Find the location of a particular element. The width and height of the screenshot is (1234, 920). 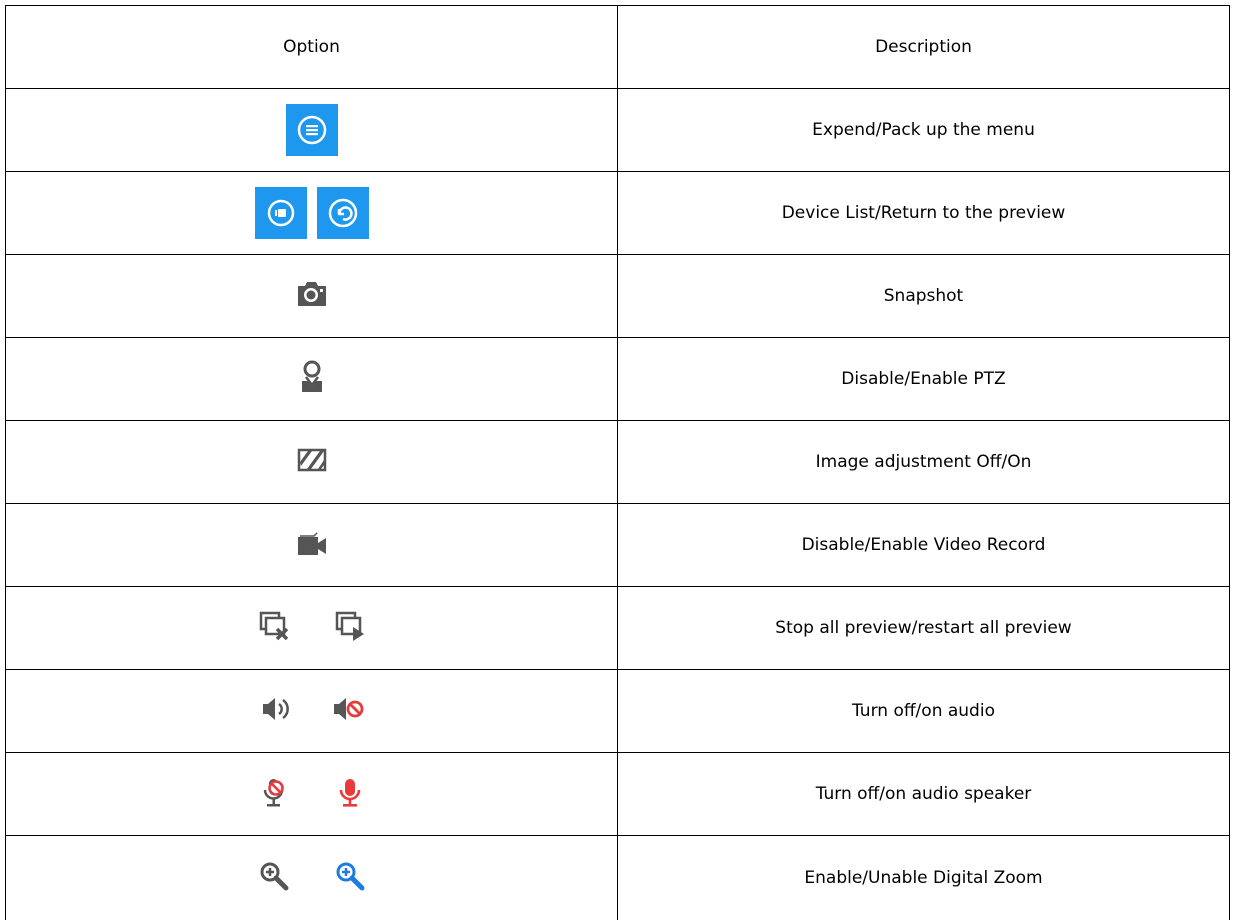

image-adjust-icon is located at coordinates (312, 460).